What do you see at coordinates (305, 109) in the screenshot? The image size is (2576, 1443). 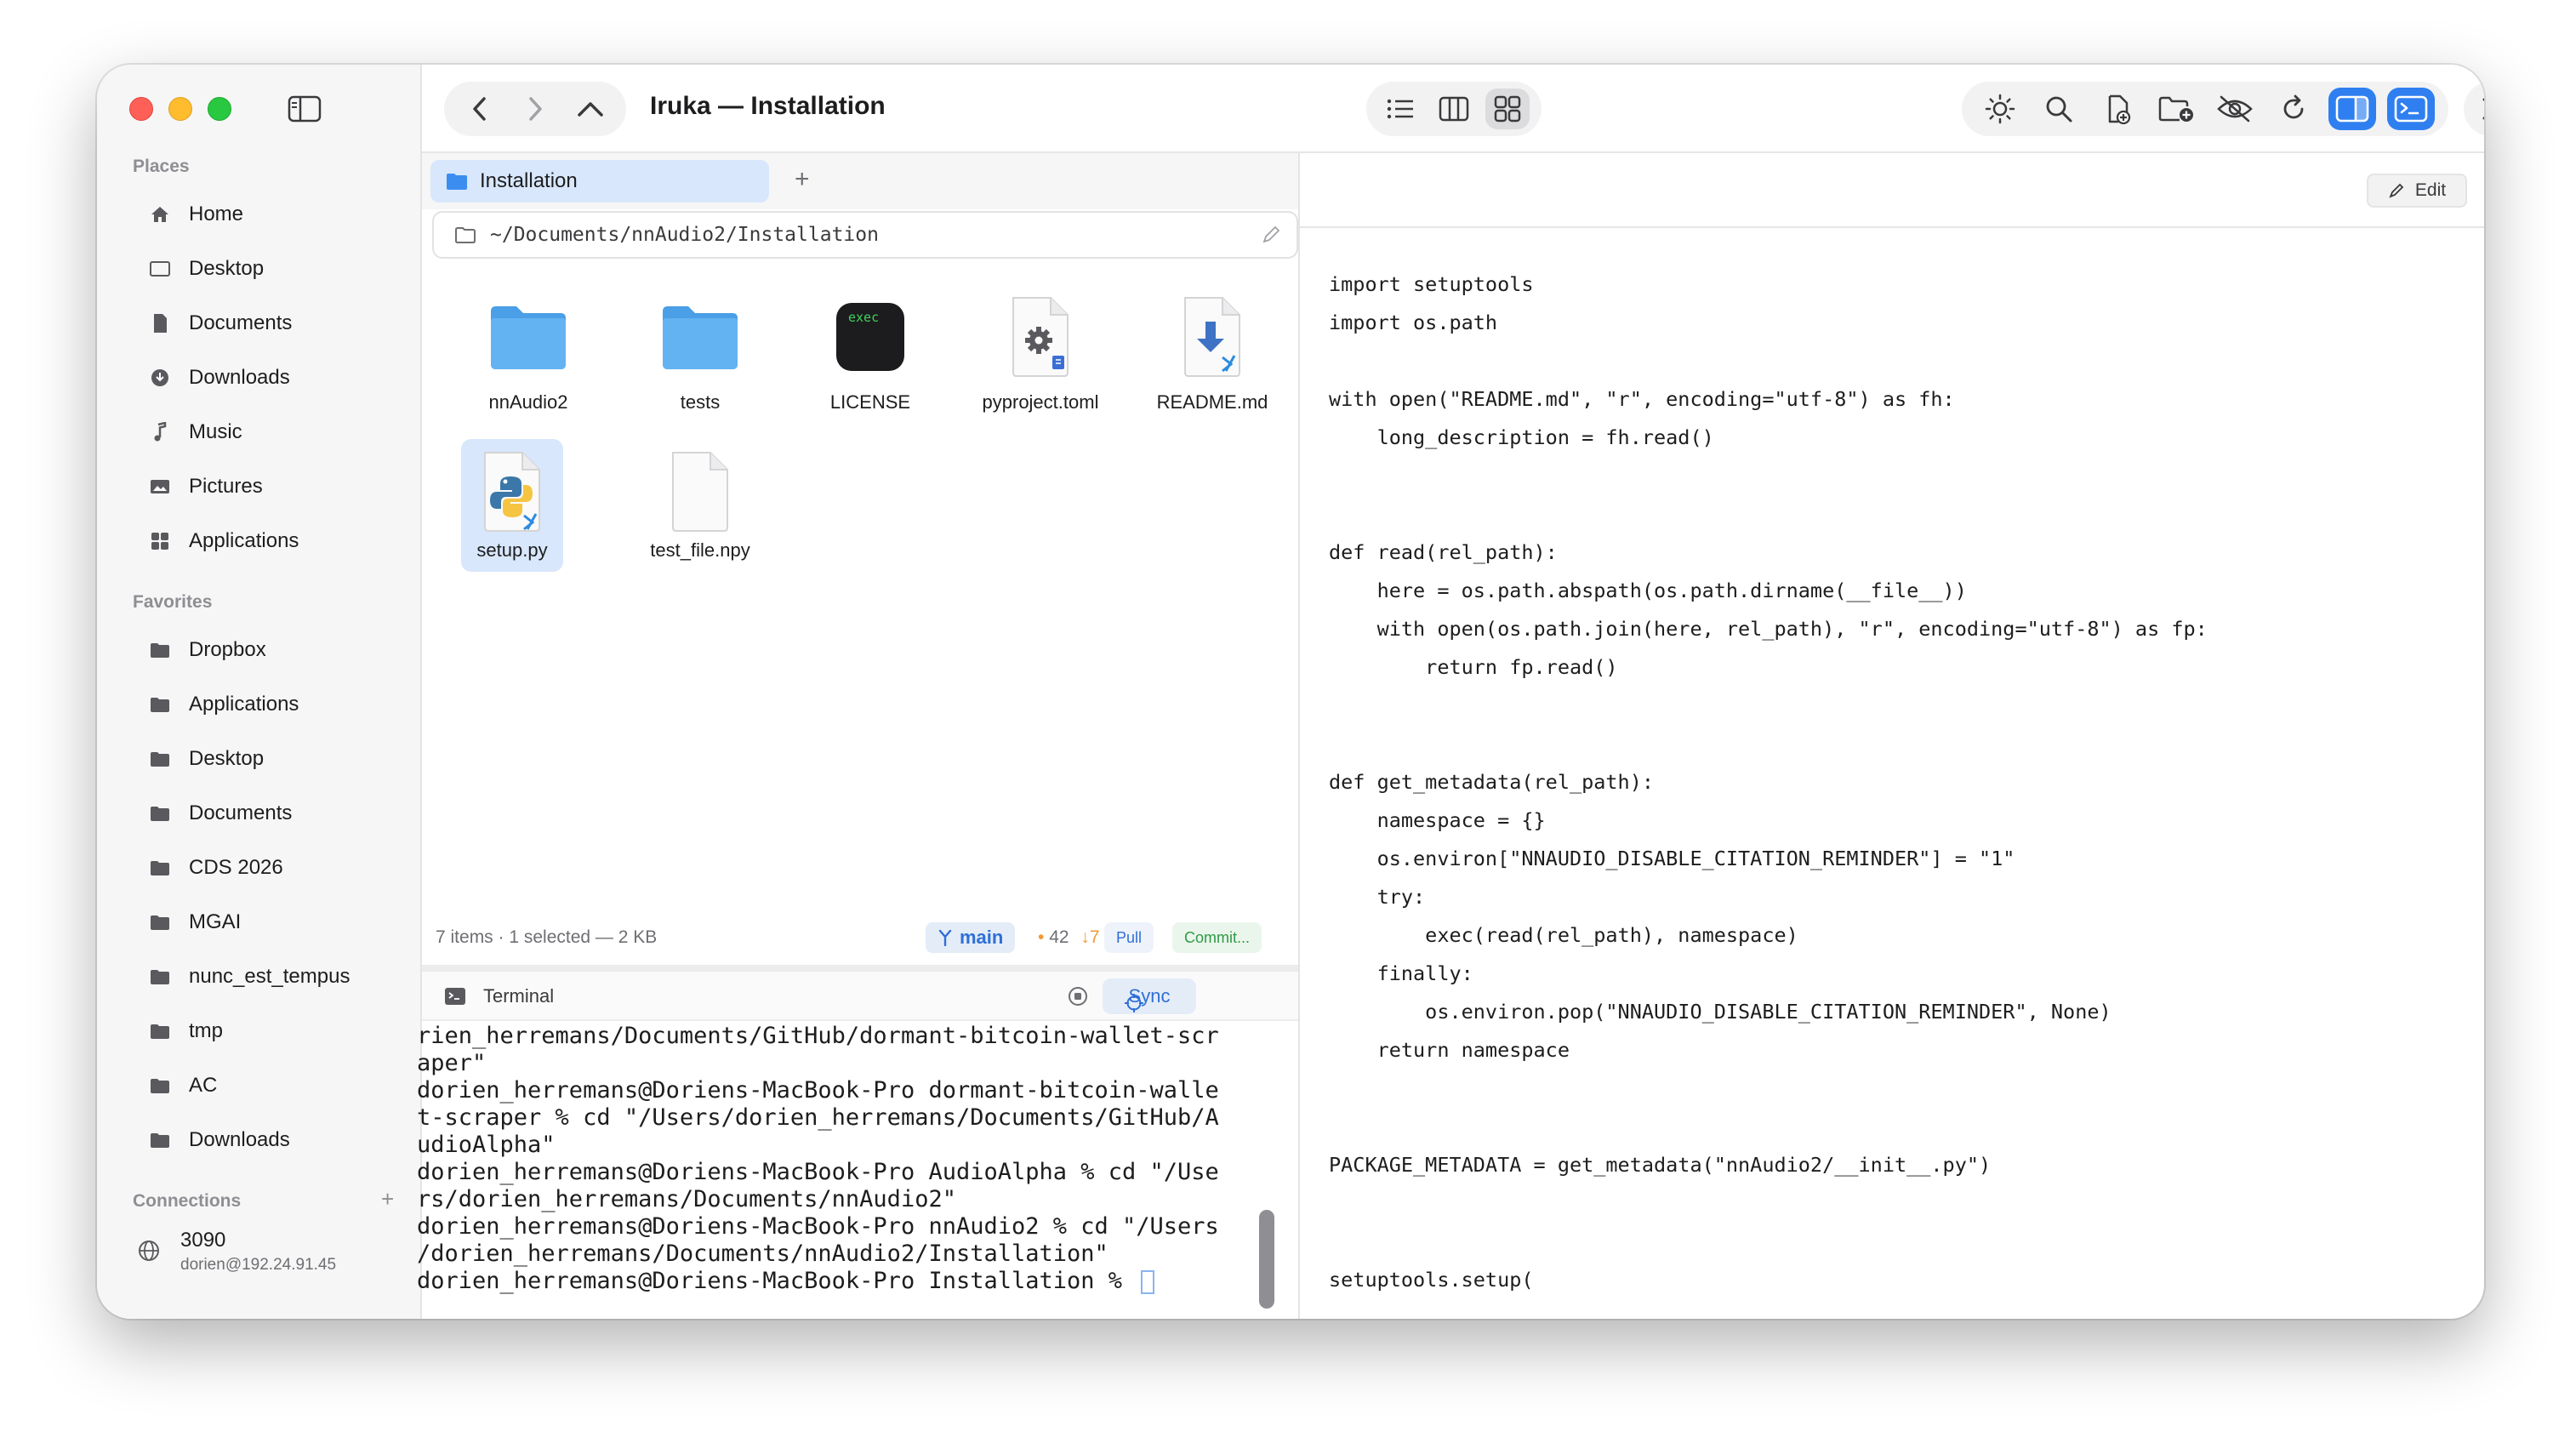 I see `sidebar-toggle-icon` at bounding box center [305, 109].